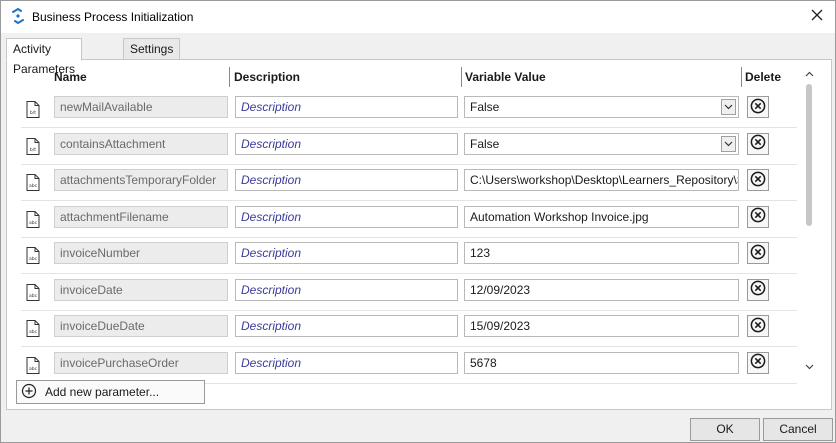 This screenshot has width=836, height=443. I want to click on parameter-row: abc invoiceDueDate Description 15/09/2023, so click(404, 329).